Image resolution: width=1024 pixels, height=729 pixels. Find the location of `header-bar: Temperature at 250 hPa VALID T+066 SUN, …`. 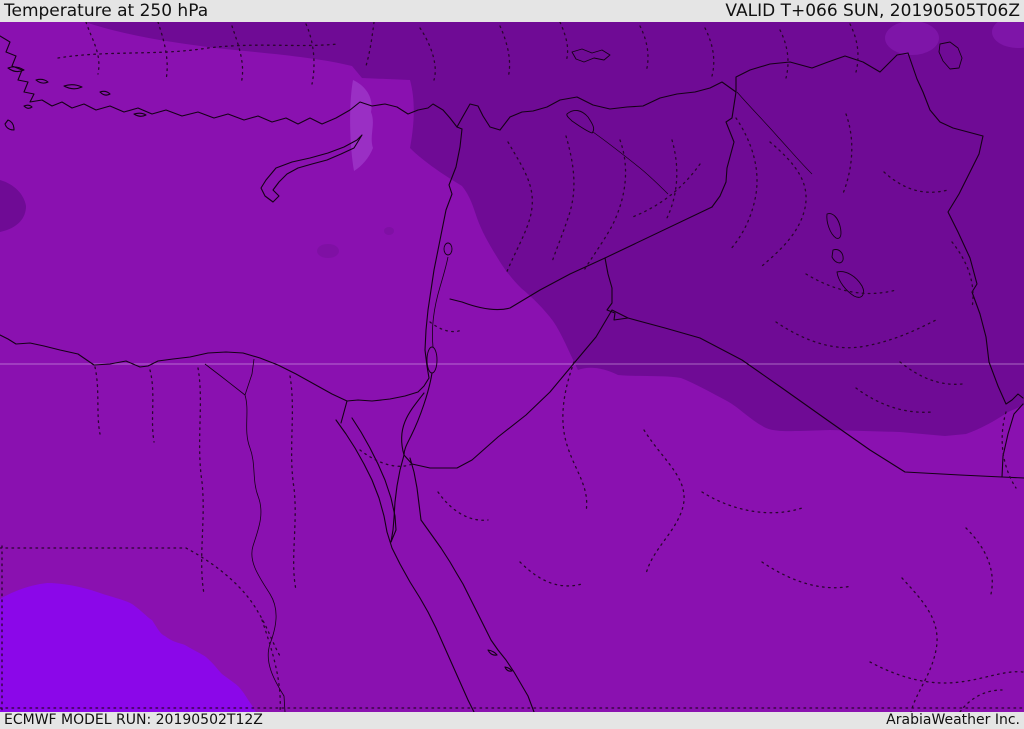

header-bar: Temperature at 250 hPa VALID T+066 SUN, … is located at coordinates (512, 11).